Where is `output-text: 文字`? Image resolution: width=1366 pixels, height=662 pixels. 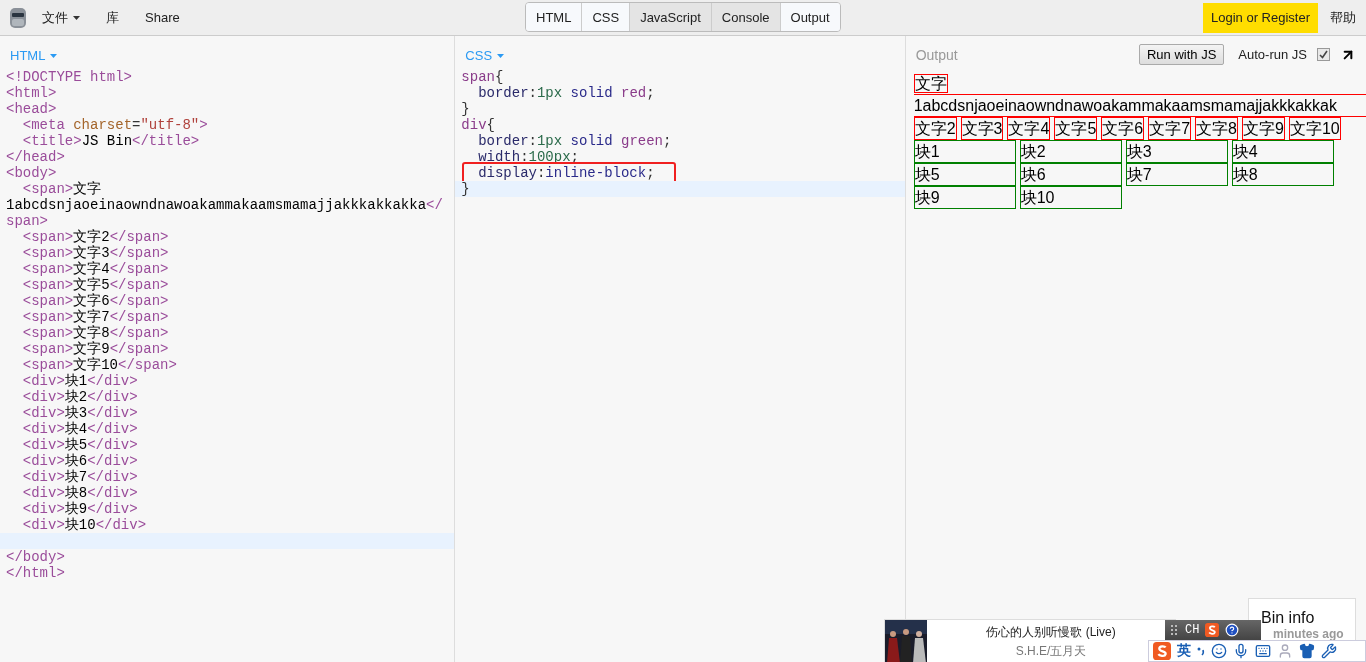 output-text: 文字 is located at coordinates (930, 83).